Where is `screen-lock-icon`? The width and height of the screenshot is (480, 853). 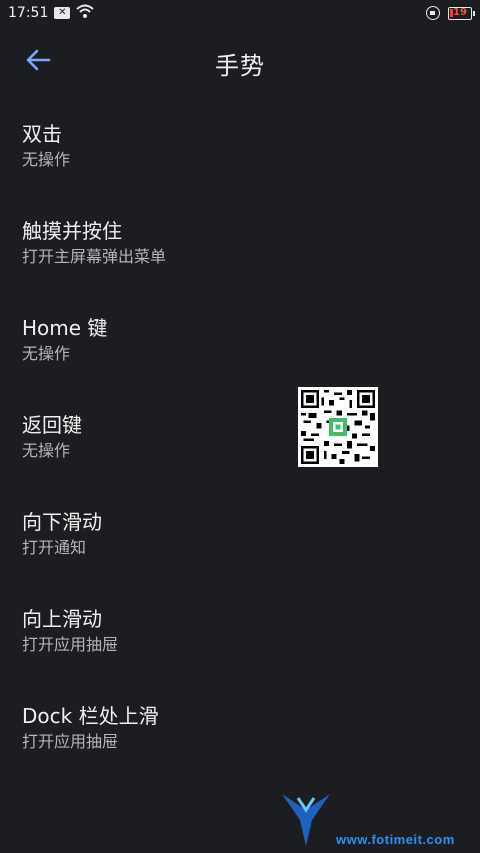
screen-lock-icon is located at coordinates (433, 13).